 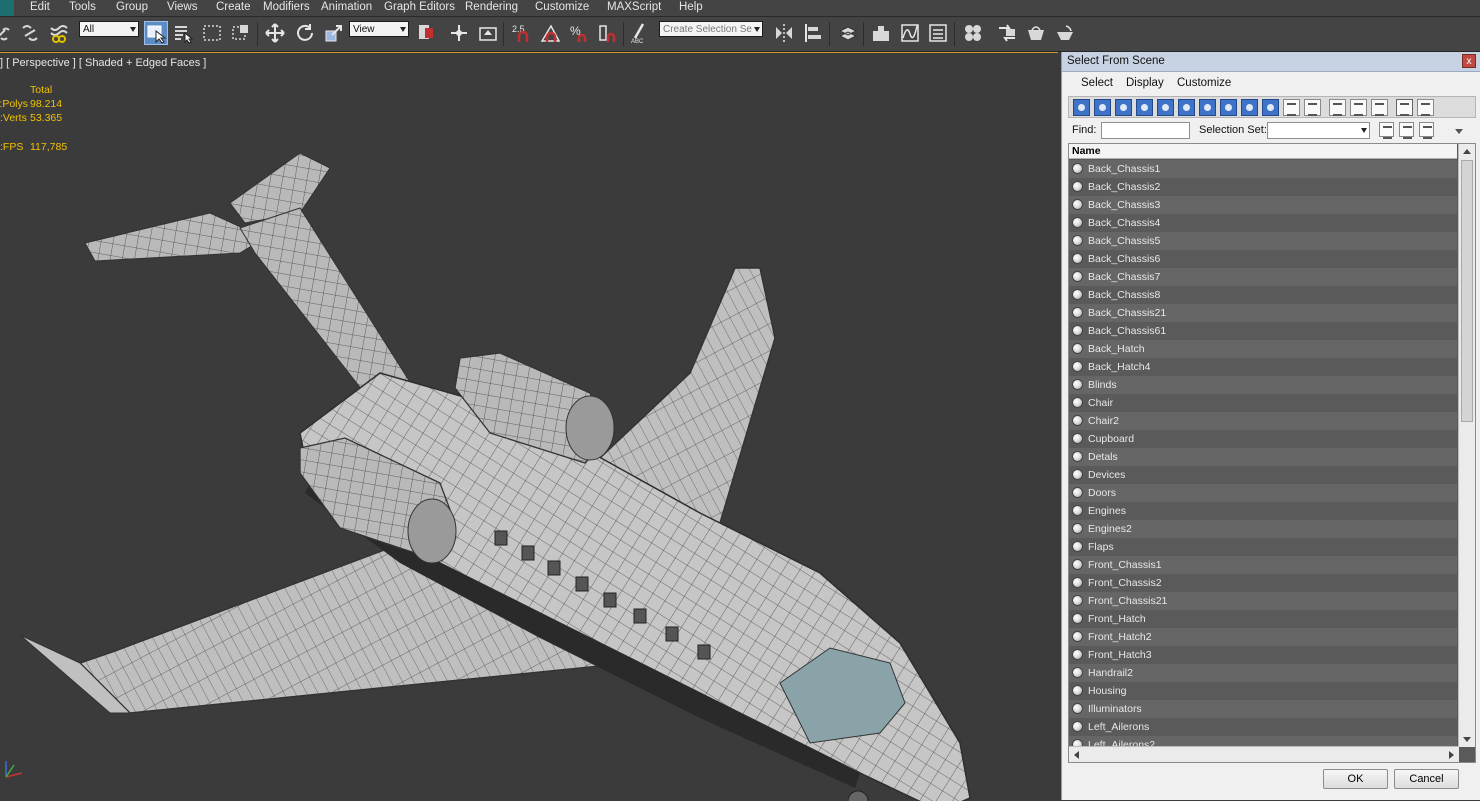 I want to click on find-input, so click(x=1145, y=130).